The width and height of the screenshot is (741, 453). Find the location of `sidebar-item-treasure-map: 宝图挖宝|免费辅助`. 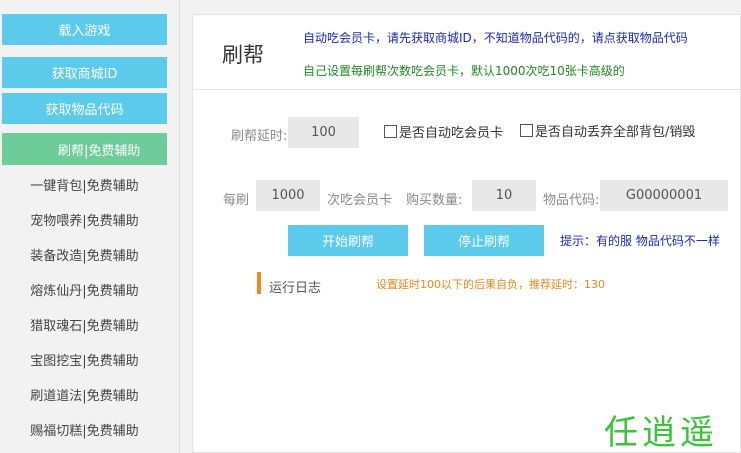

sidebar-item-treasure-map: 宝图挖宝|免费辅助 is located at coordinates (84, 359).